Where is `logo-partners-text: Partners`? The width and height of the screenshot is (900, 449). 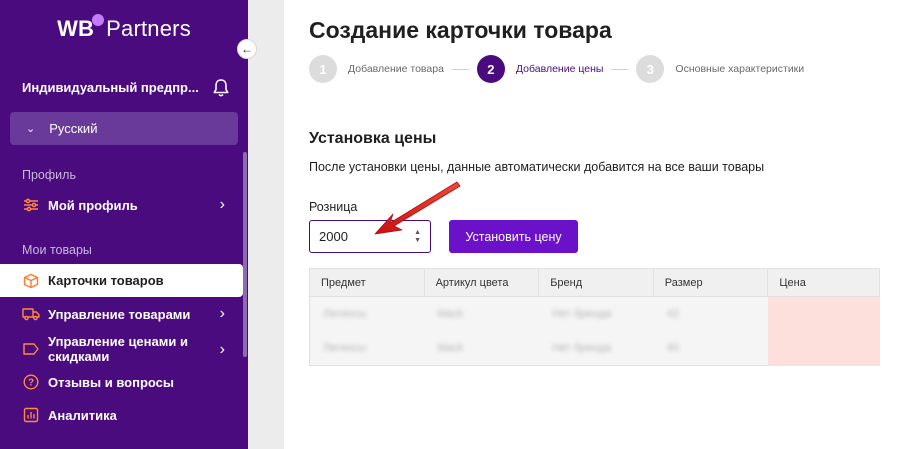 logo-partners-text: Partners is located at coordinates (148, 28).